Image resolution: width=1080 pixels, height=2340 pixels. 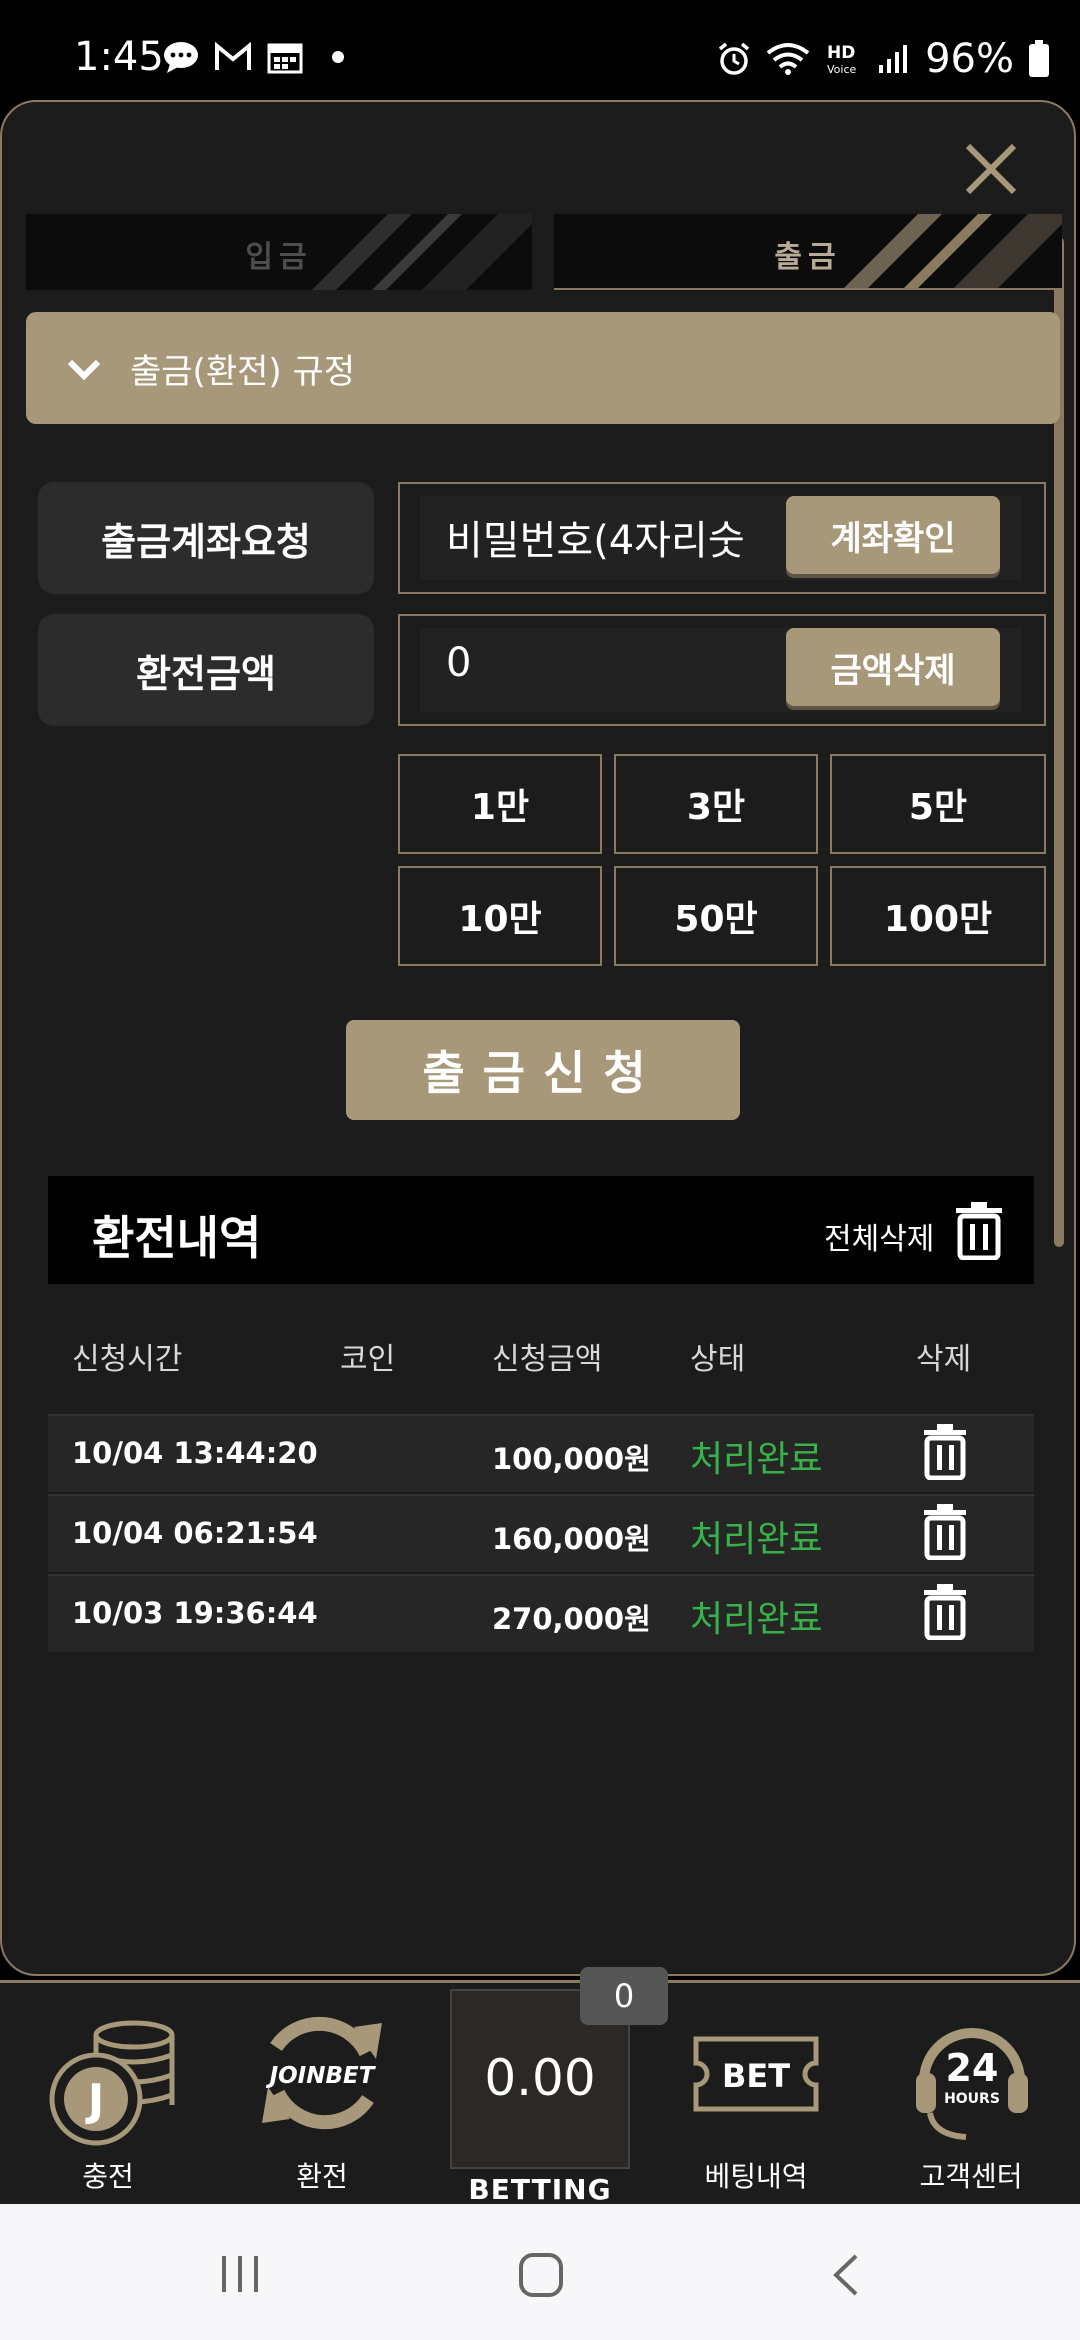 What do you see at coordinates (571, 1459) in the screenshot?
I see `row-amount: 100,000원` at bounding box center [571, 1459].